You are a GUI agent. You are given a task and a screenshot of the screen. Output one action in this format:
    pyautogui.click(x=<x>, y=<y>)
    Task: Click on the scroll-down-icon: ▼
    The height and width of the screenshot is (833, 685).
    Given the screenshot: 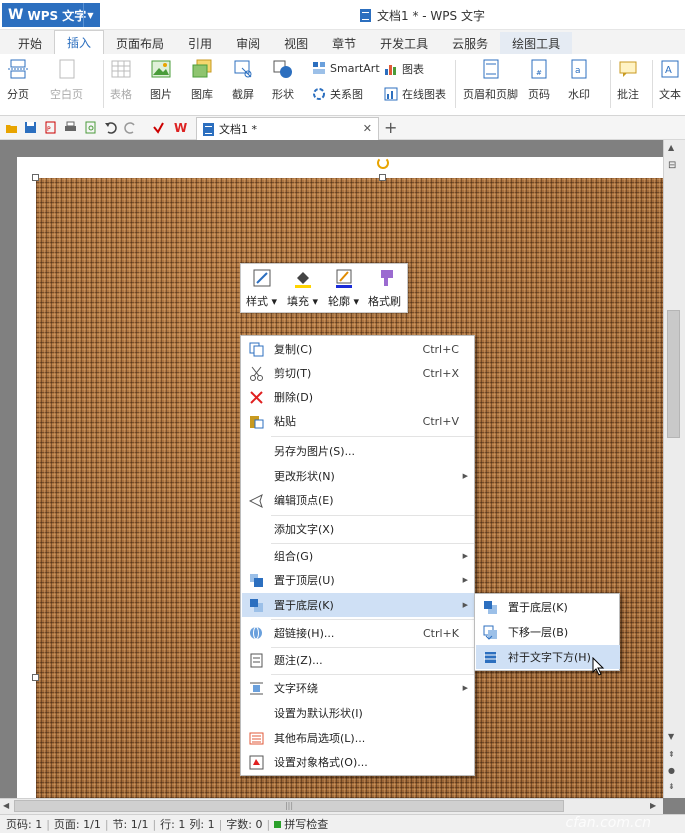 What is the action you would take?
    pyautogui.click(x=671, y=736)
    